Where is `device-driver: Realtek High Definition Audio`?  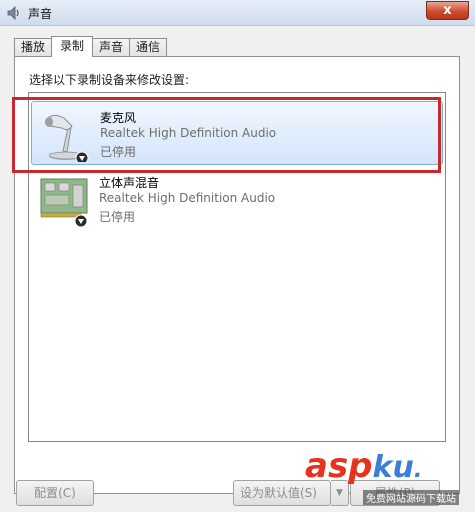
device-driver: Realtek High Definition Audio is located at coordinates (187, 198).